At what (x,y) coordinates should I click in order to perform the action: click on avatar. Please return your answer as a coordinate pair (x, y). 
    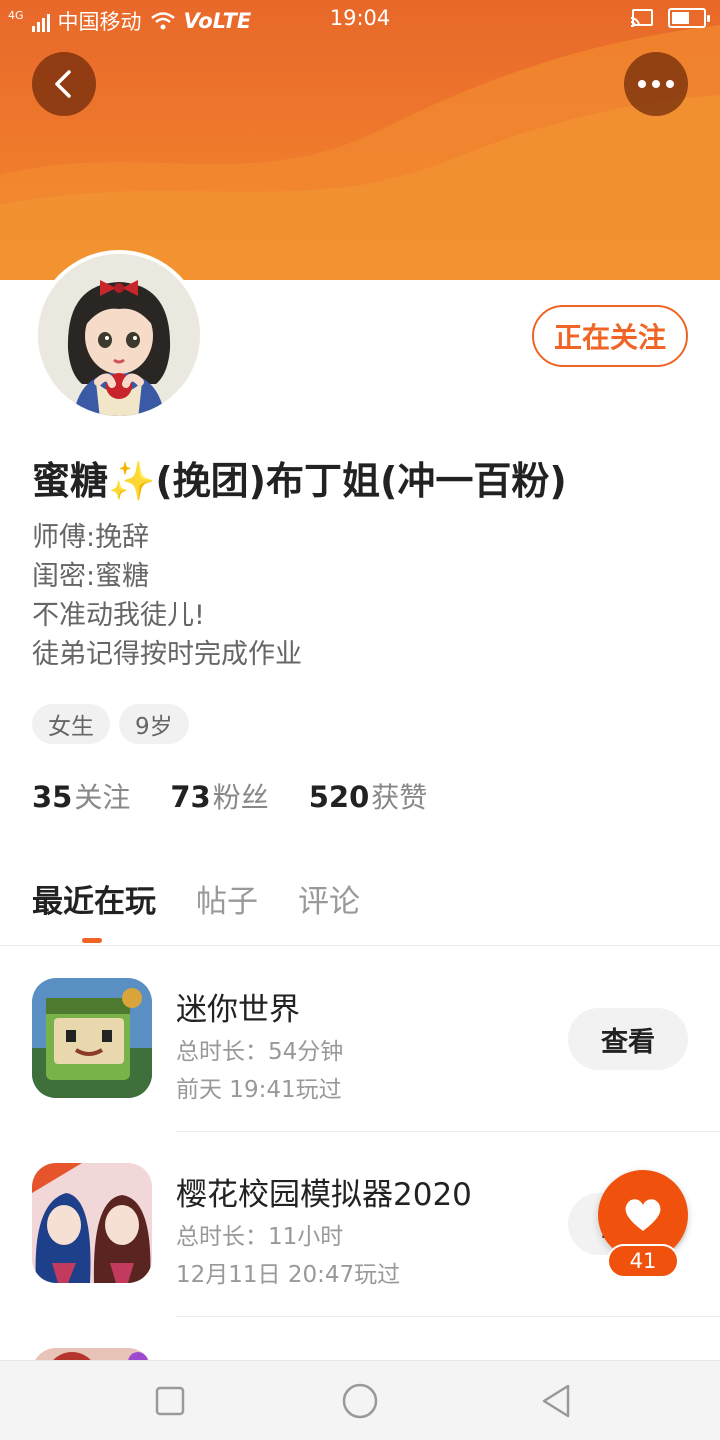
    Looking at the image, I should click on (119, 335).